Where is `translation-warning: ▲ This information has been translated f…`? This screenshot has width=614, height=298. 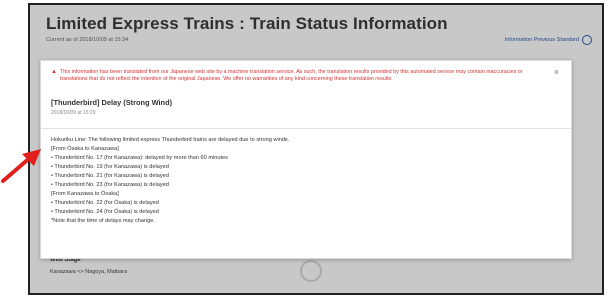
translation-warning: ▲ This information has been translated f… is located at coordinates (297, 76).